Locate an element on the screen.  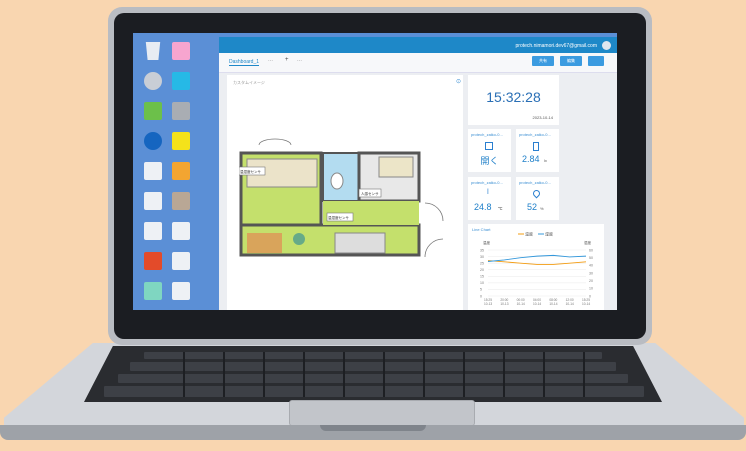
disc-icon is located at coordinates (153, 81).